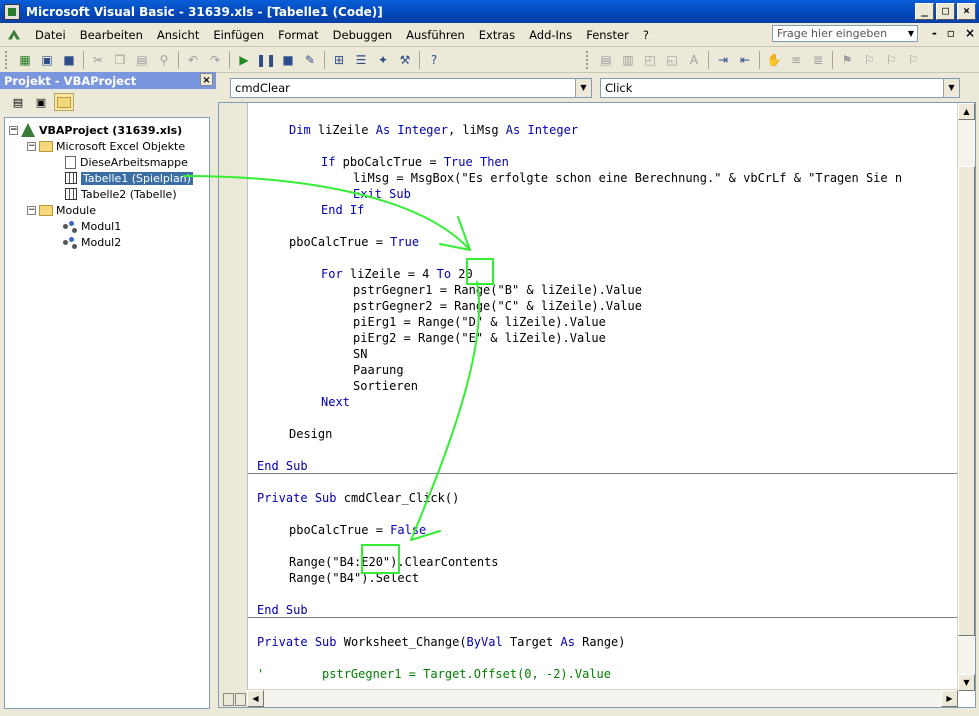 Image resolution: width=979 pixels, height=716 pixels. What do you see at coordinates (745, 60) in the screenshot?
I see `outdent-icon: ⇤` at bounding box center [745, 60].